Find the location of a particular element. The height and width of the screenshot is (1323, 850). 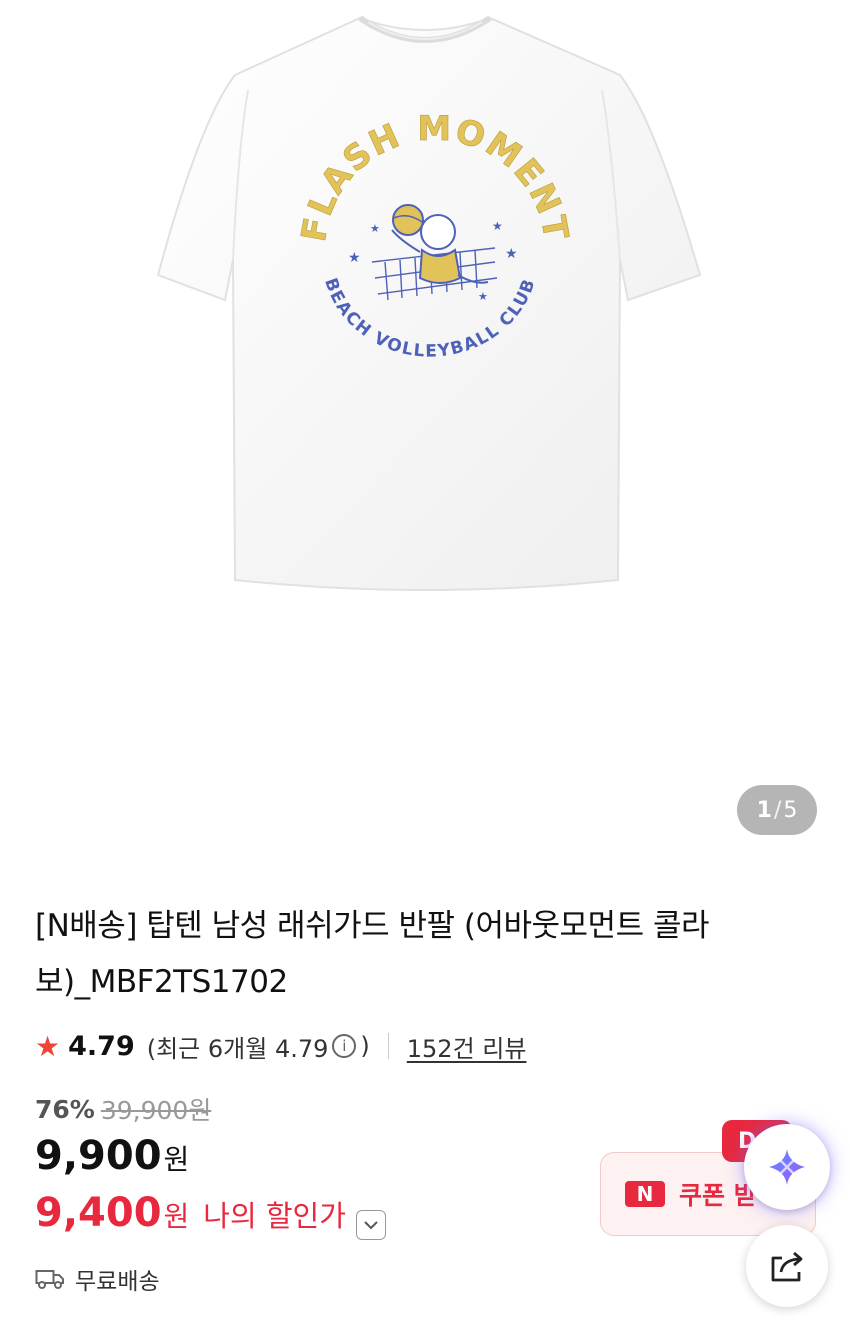

original-price: 39,900원 is located at coordinates (156, 1110).